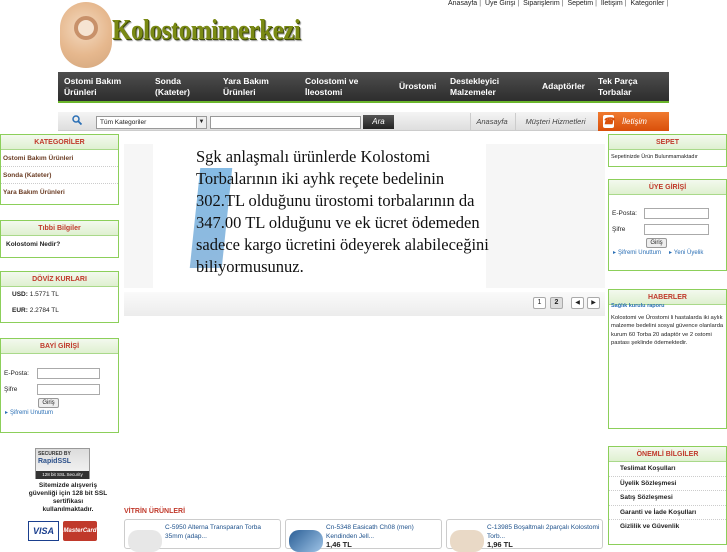 The height and width of the screenshot is (552, 727). I want to click on pager-next-icon: ▶, so click(593, 303).